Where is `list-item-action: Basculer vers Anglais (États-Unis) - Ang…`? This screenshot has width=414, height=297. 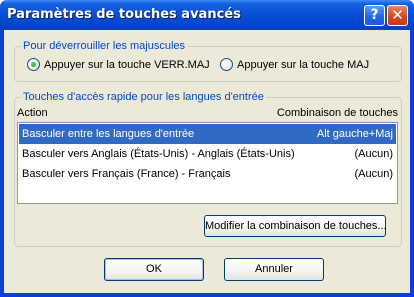 list-item-action: Basculer vers Anglais (États-Unis) - Ang… is located at coordinates (158, 154).